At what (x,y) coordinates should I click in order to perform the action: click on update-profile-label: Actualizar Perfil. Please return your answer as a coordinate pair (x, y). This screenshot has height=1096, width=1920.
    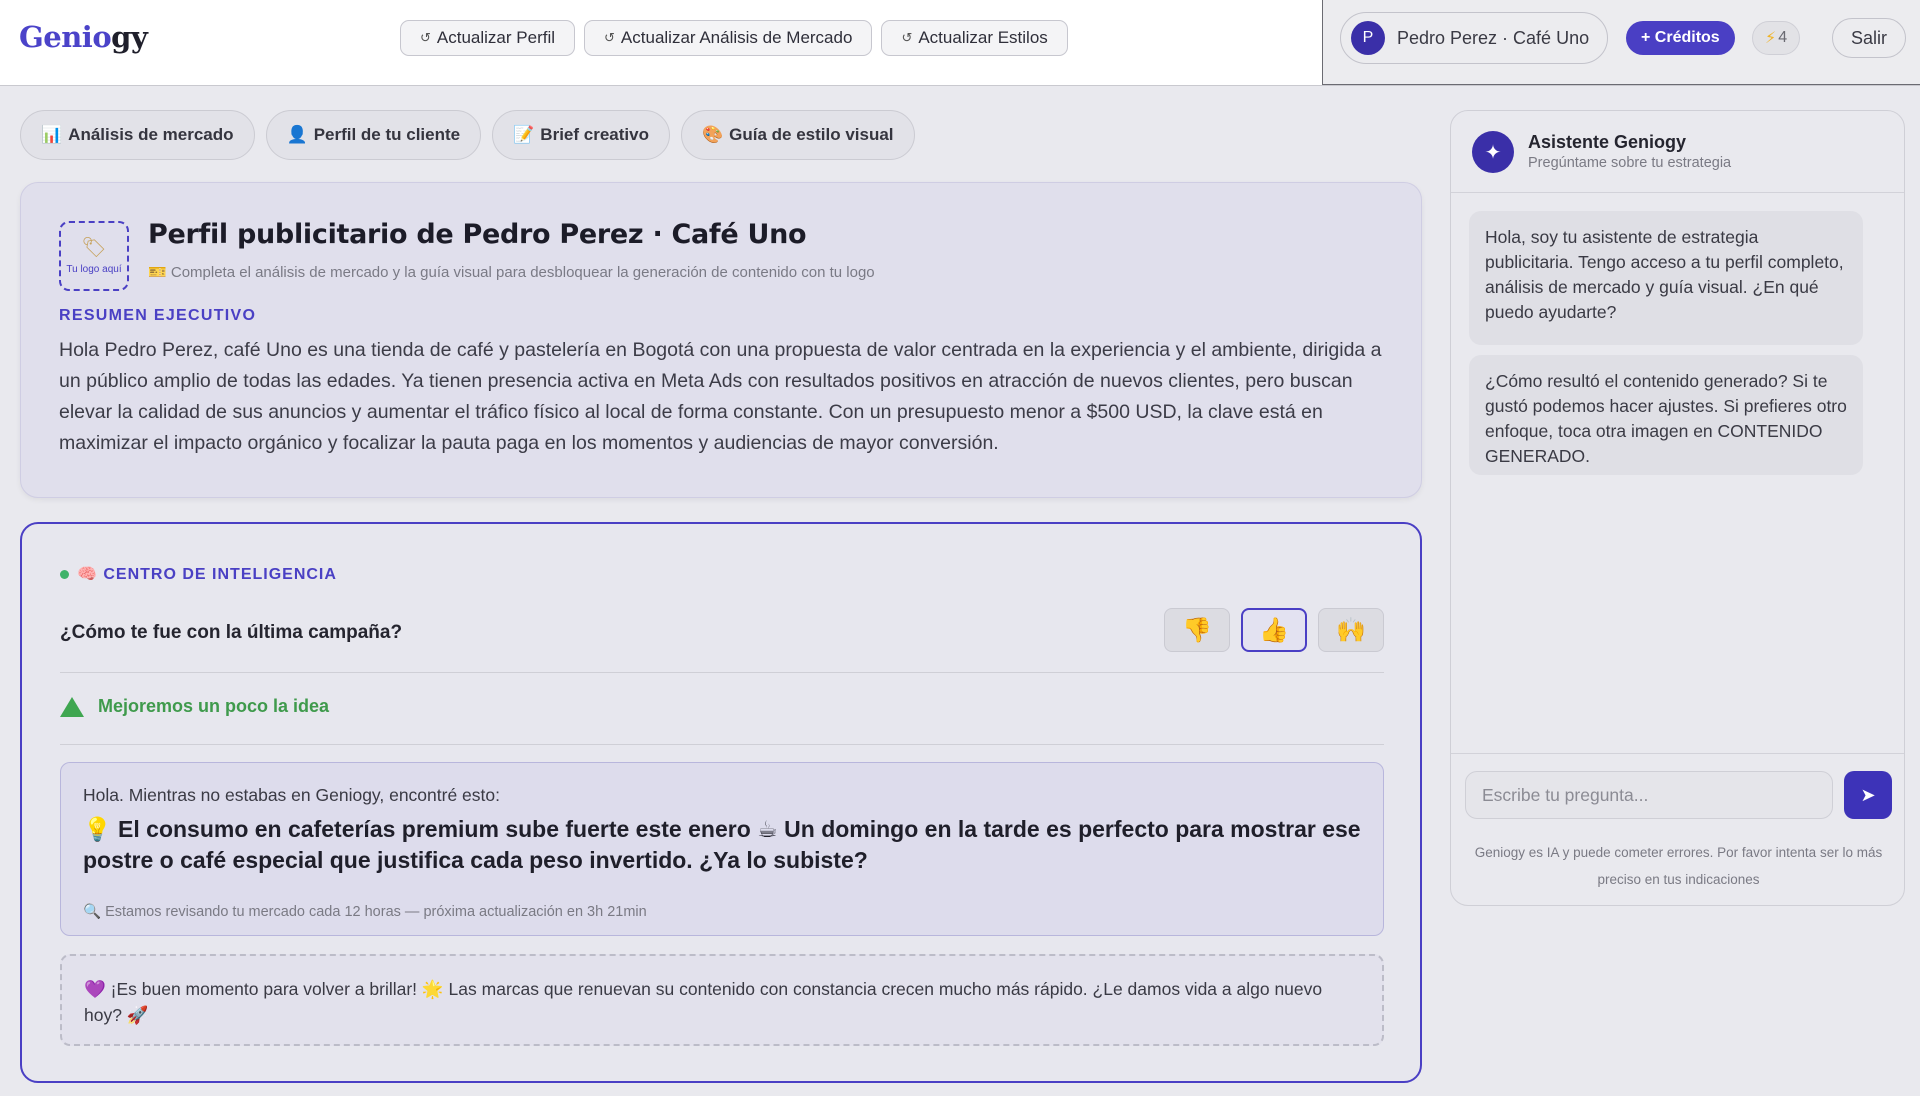
    Looking at the image, I should click on (496, 37).